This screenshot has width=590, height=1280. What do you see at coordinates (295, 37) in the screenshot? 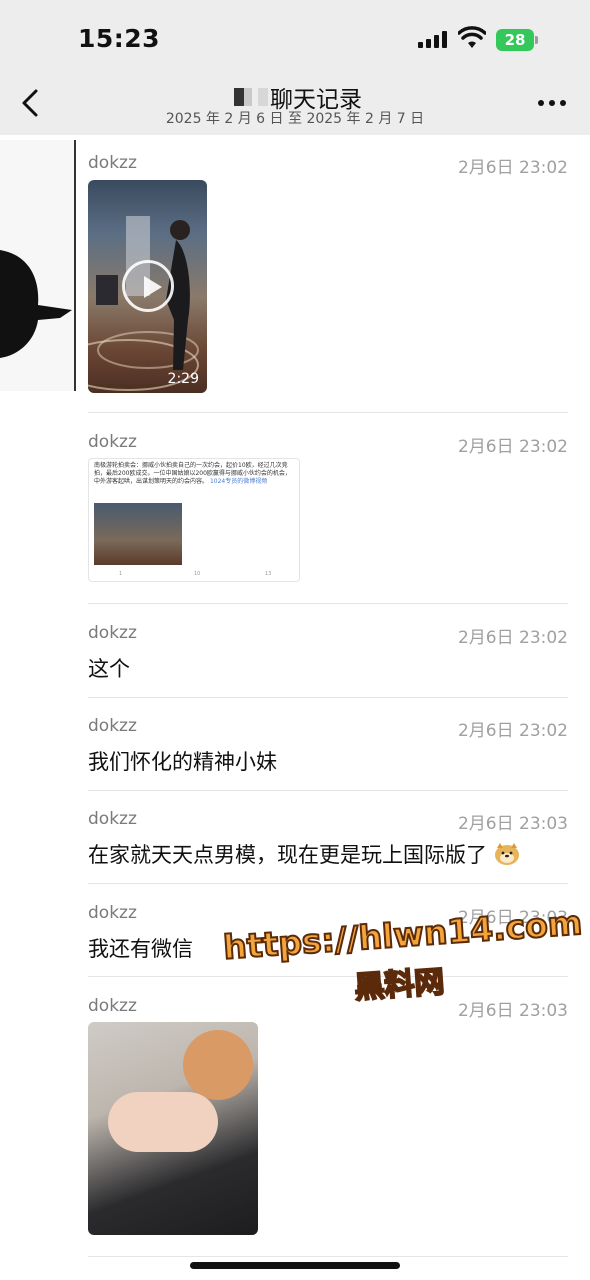
I see `status-bar: 15:23 28` at bounding box center [295, 37].